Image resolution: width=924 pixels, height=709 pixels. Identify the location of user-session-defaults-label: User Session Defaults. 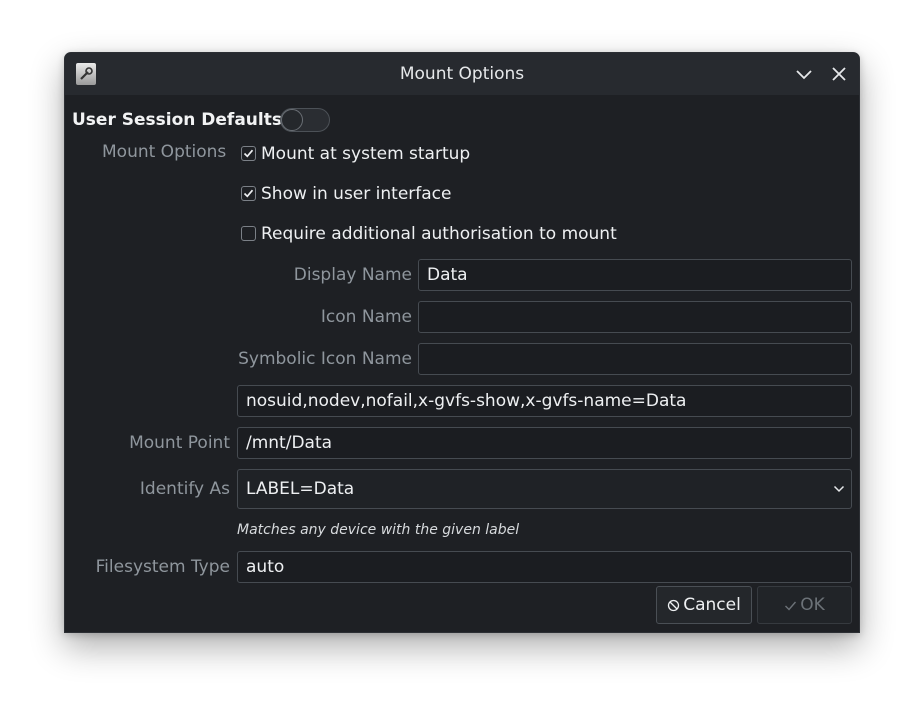
(177, 120).